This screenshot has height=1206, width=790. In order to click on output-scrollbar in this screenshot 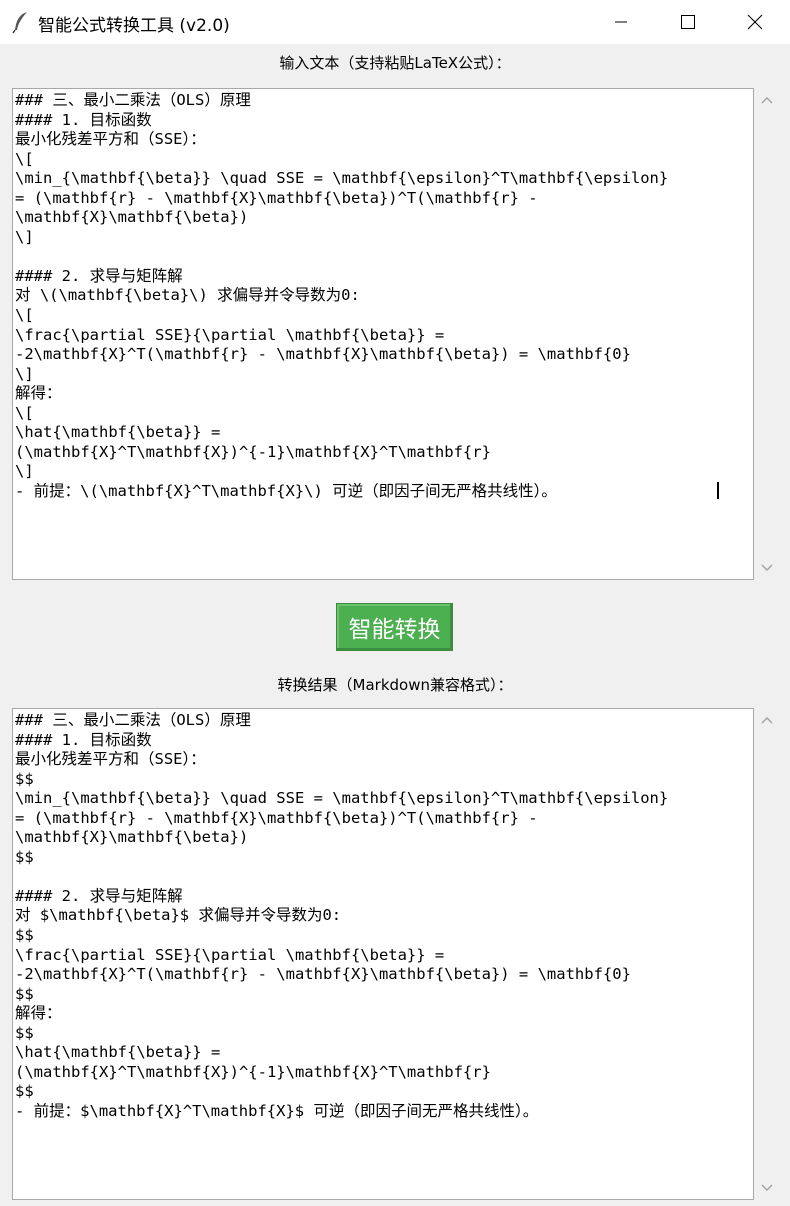, I will do `click(767, 954)`.